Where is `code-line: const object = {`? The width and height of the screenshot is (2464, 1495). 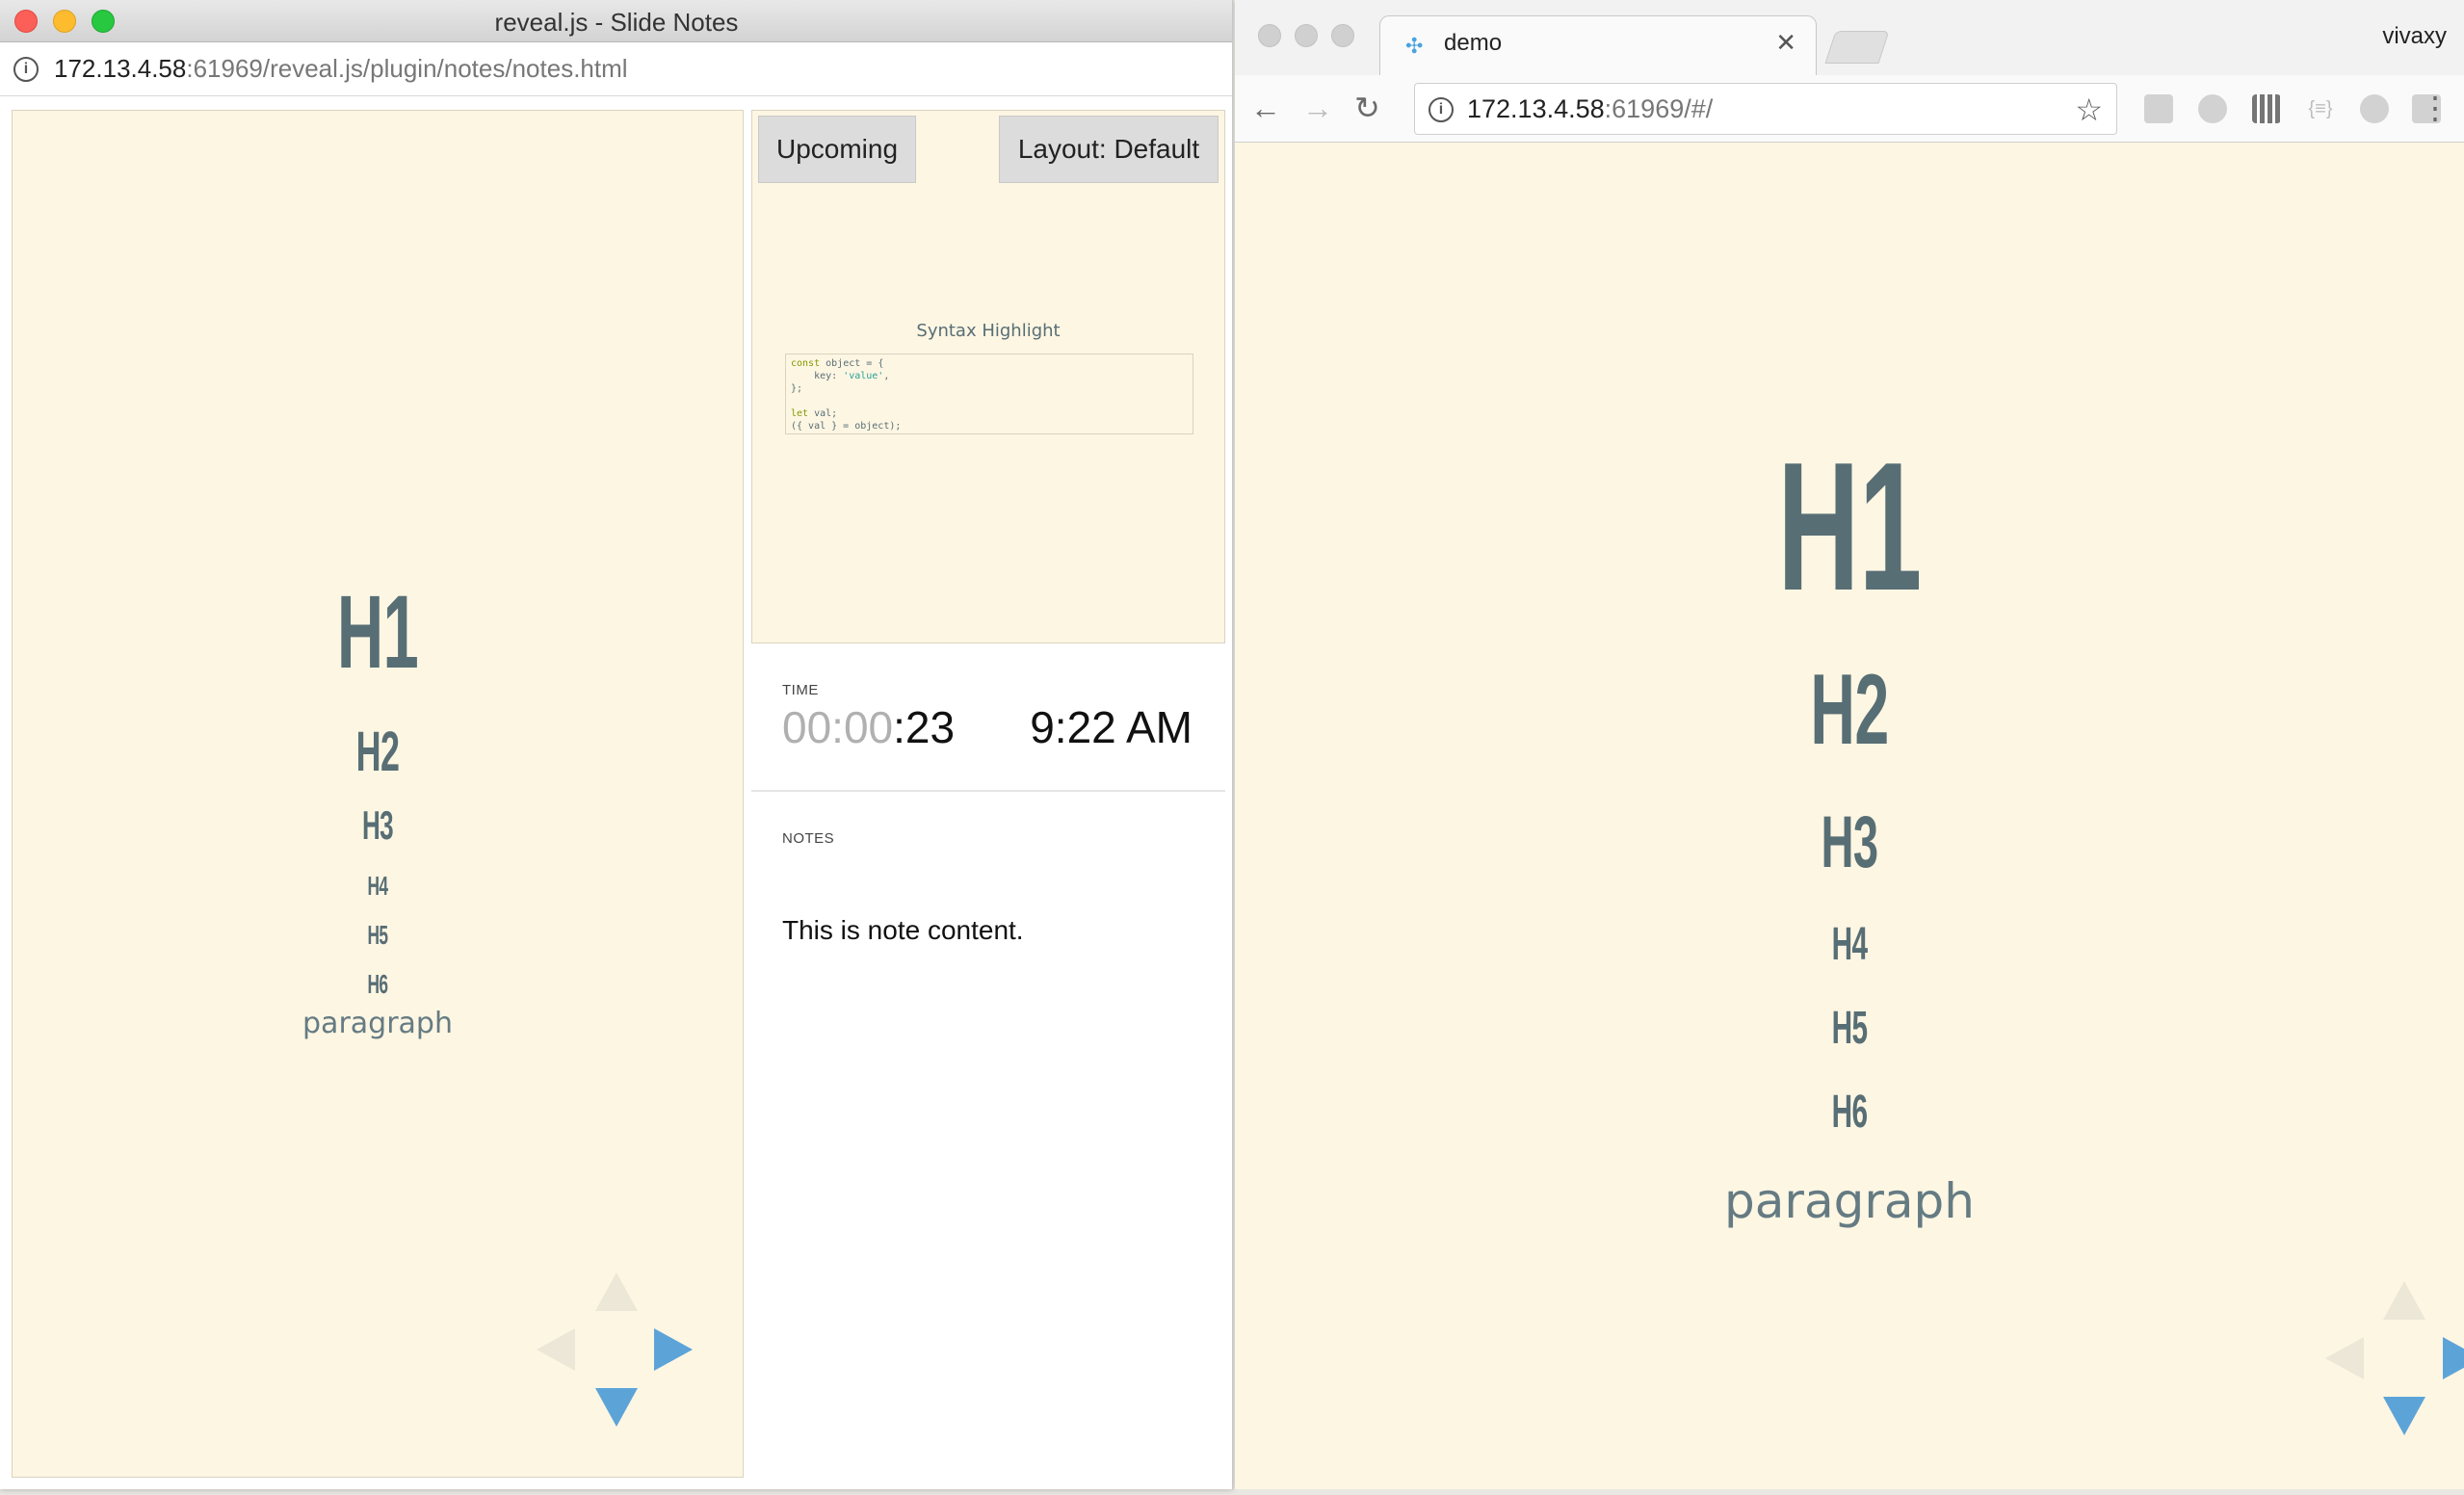
code-line: const object = { is located at coordinates (837, 363).